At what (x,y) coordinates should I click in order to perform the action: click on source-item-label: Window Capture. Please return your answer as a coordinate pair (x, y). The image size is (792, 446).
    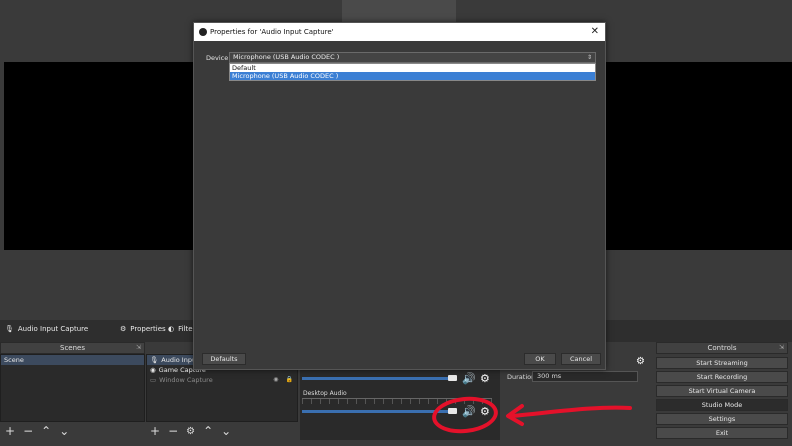
    Looking at the image, I should click on (186, 380).